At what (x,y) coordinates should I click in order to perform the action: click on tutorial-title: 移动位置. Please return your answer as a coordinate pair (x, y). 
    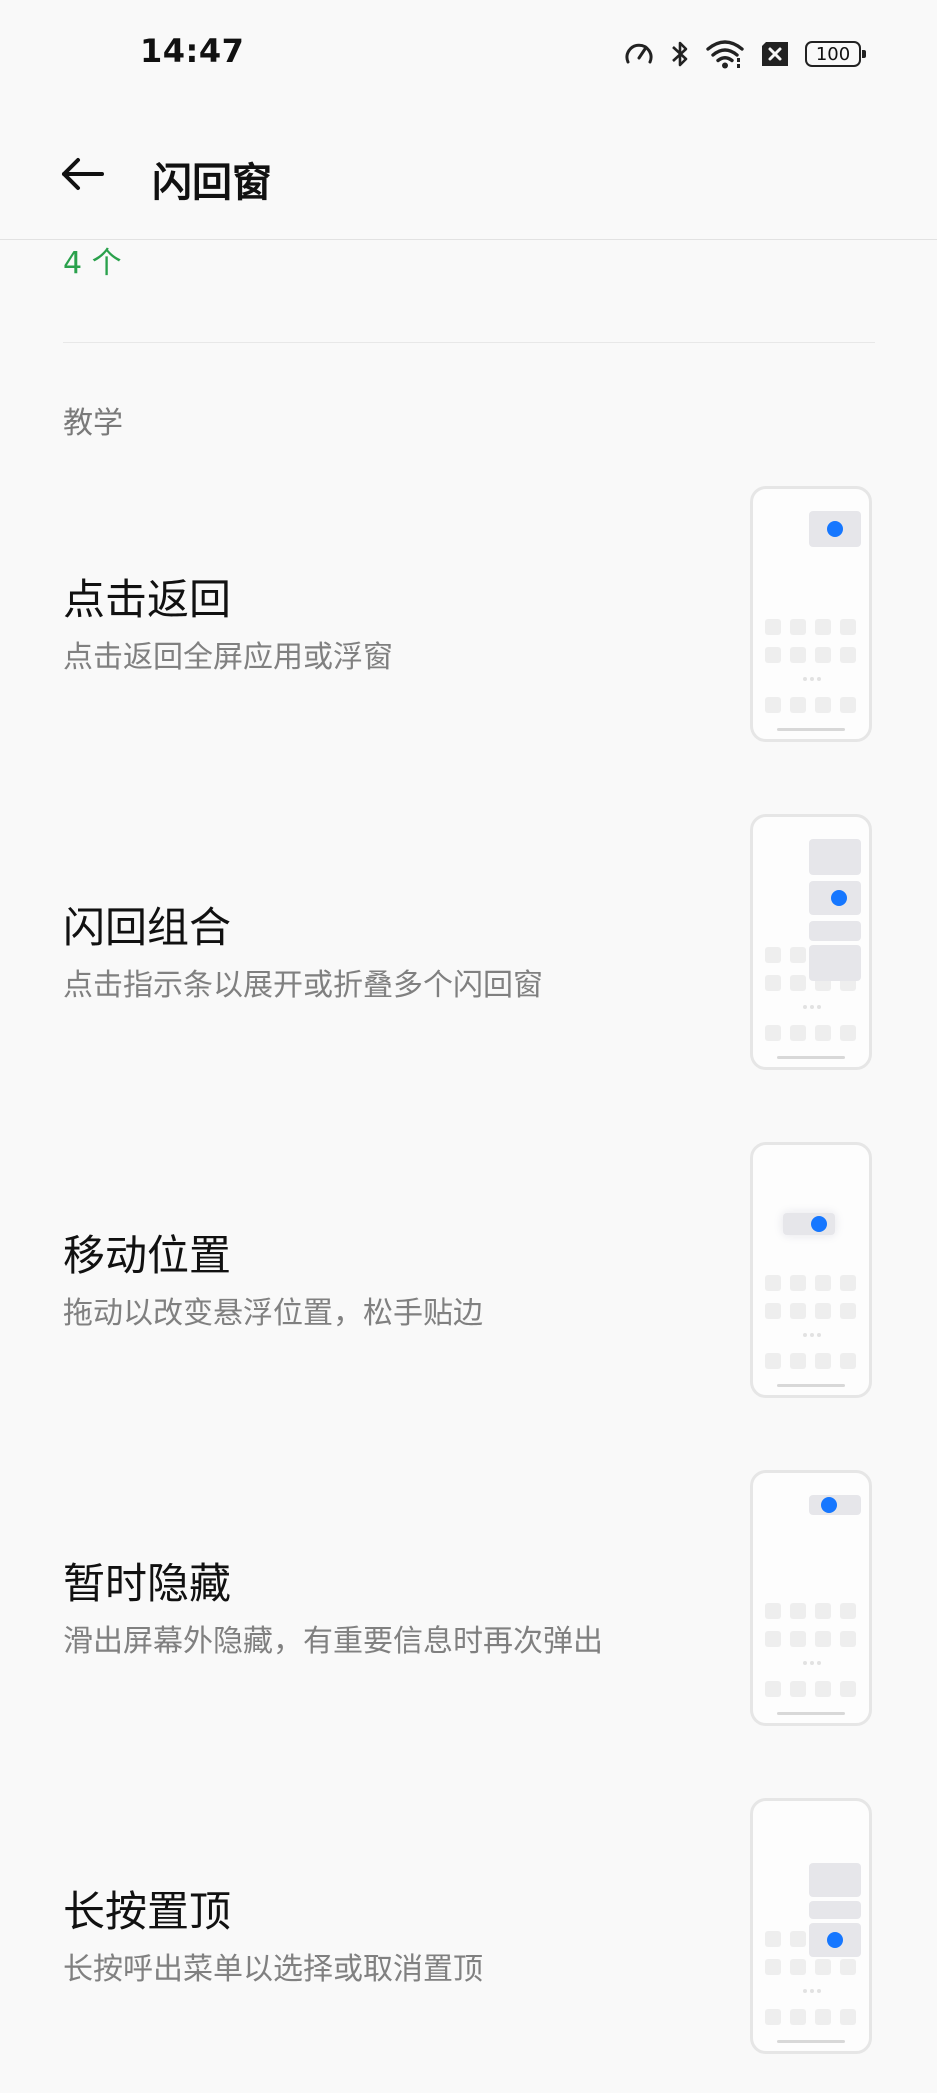
    Looking at the image, I should click on (147, 1255).